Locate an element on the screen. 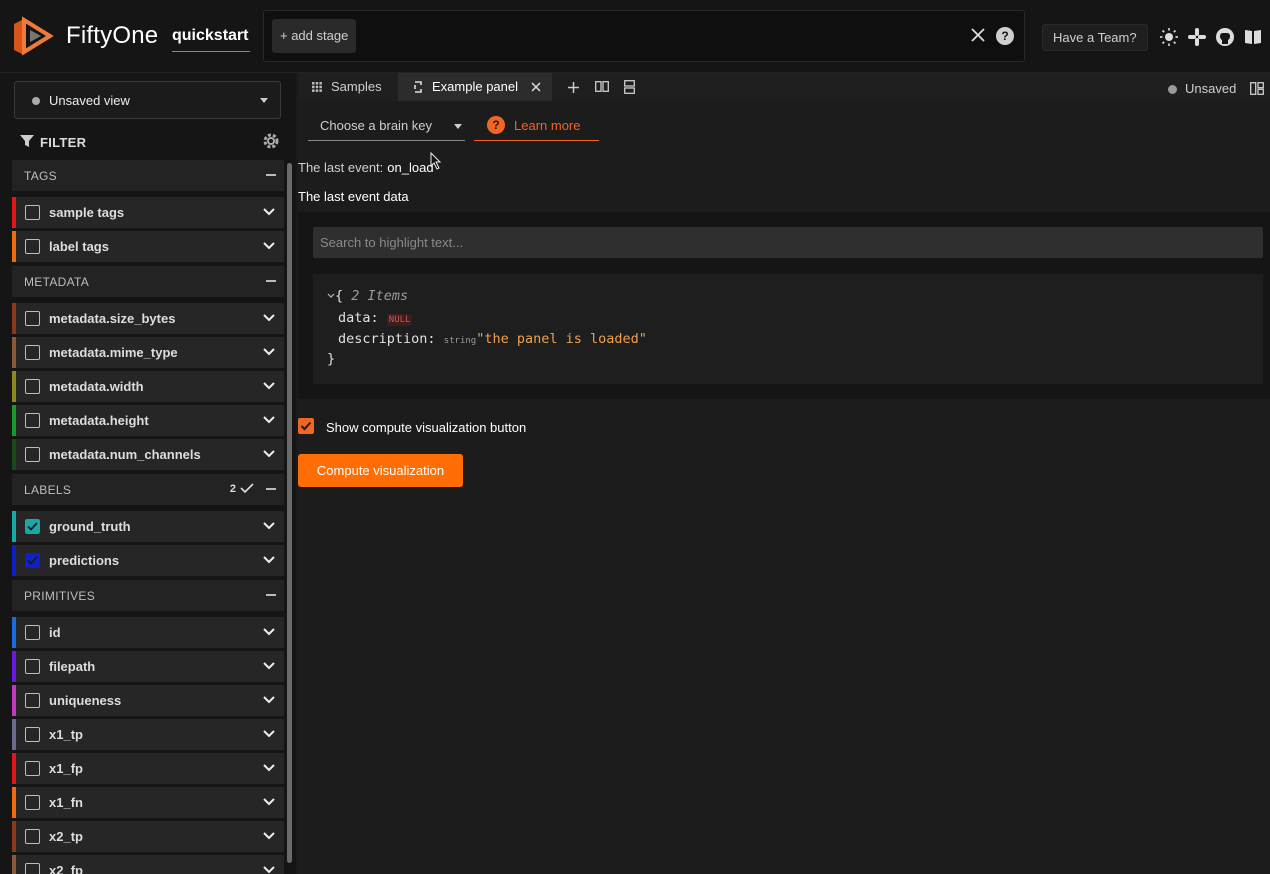 This screenshot has height=874, width=1270. docs-book-icon is located at coordinates (1253, 37).